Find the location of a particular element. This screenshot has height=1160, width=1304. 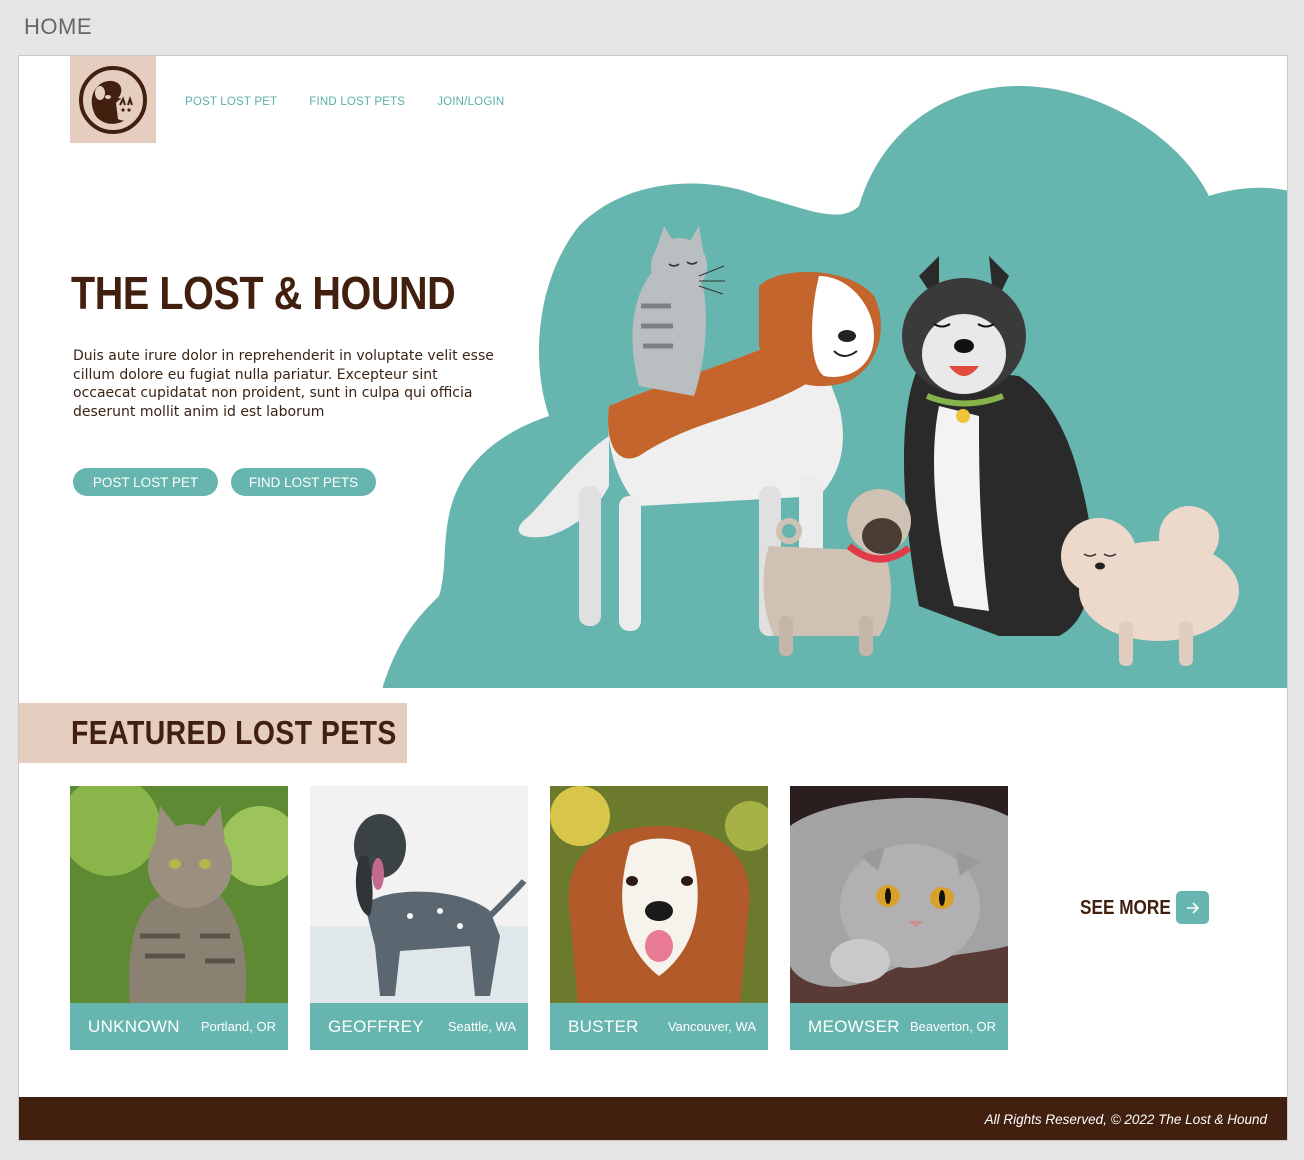

pet-card: BUSTER Vancouver, WA is located at coordinates (659, 918).